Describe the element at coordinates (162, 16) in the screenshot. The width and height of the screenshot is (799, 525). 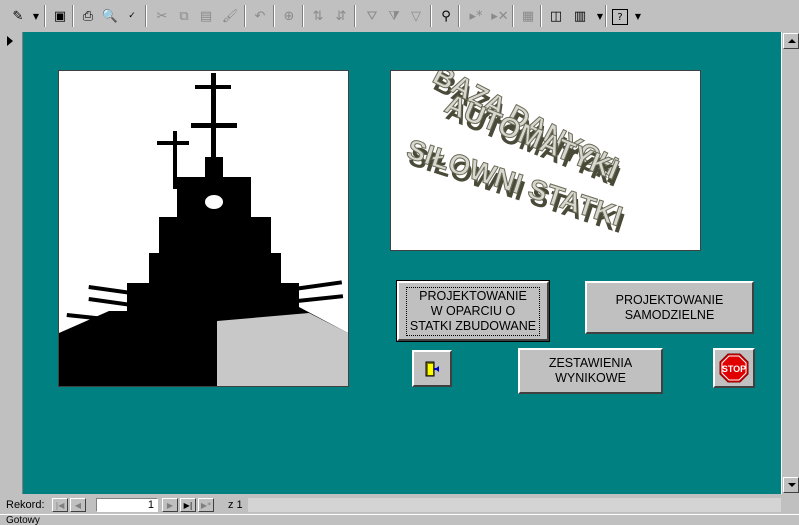
I see `cut-icon: ✂` at that location.